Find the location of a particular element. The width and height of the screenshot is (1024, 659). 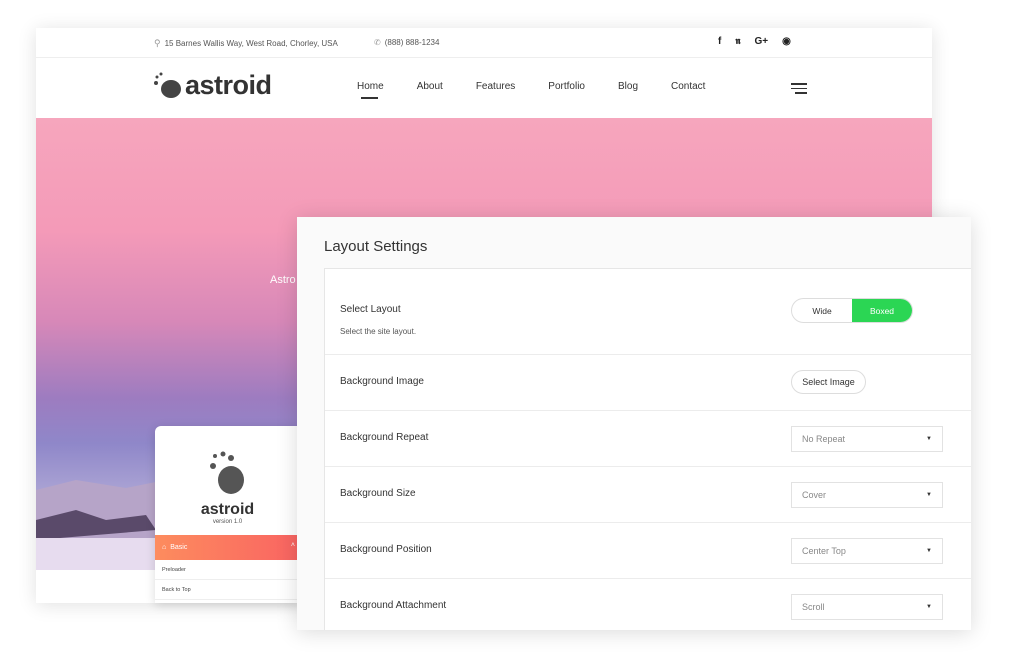

google-plus-icon: G+ is located at coordinates (762, 41).